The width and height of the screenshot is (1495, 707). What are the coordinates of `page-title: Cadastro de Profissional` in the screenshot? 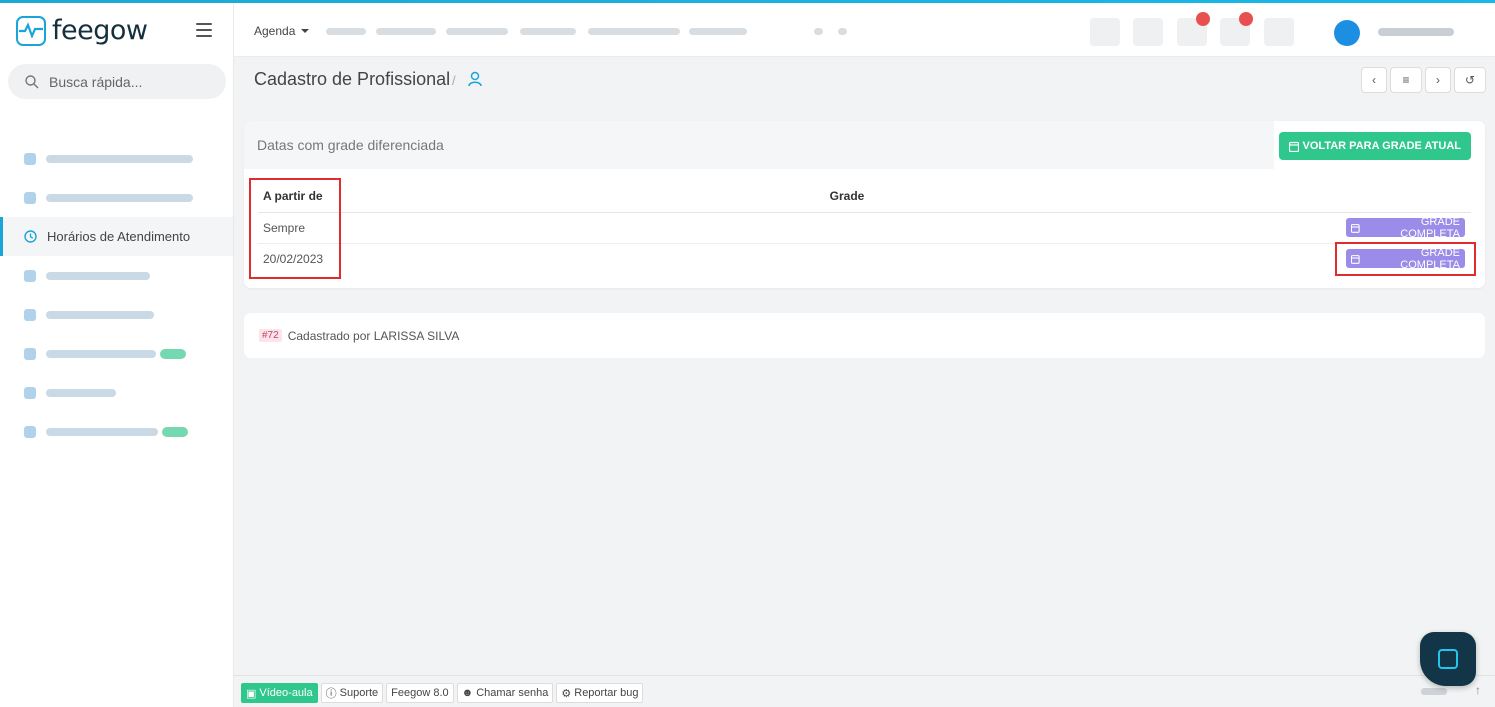 It's located at (352, 79).